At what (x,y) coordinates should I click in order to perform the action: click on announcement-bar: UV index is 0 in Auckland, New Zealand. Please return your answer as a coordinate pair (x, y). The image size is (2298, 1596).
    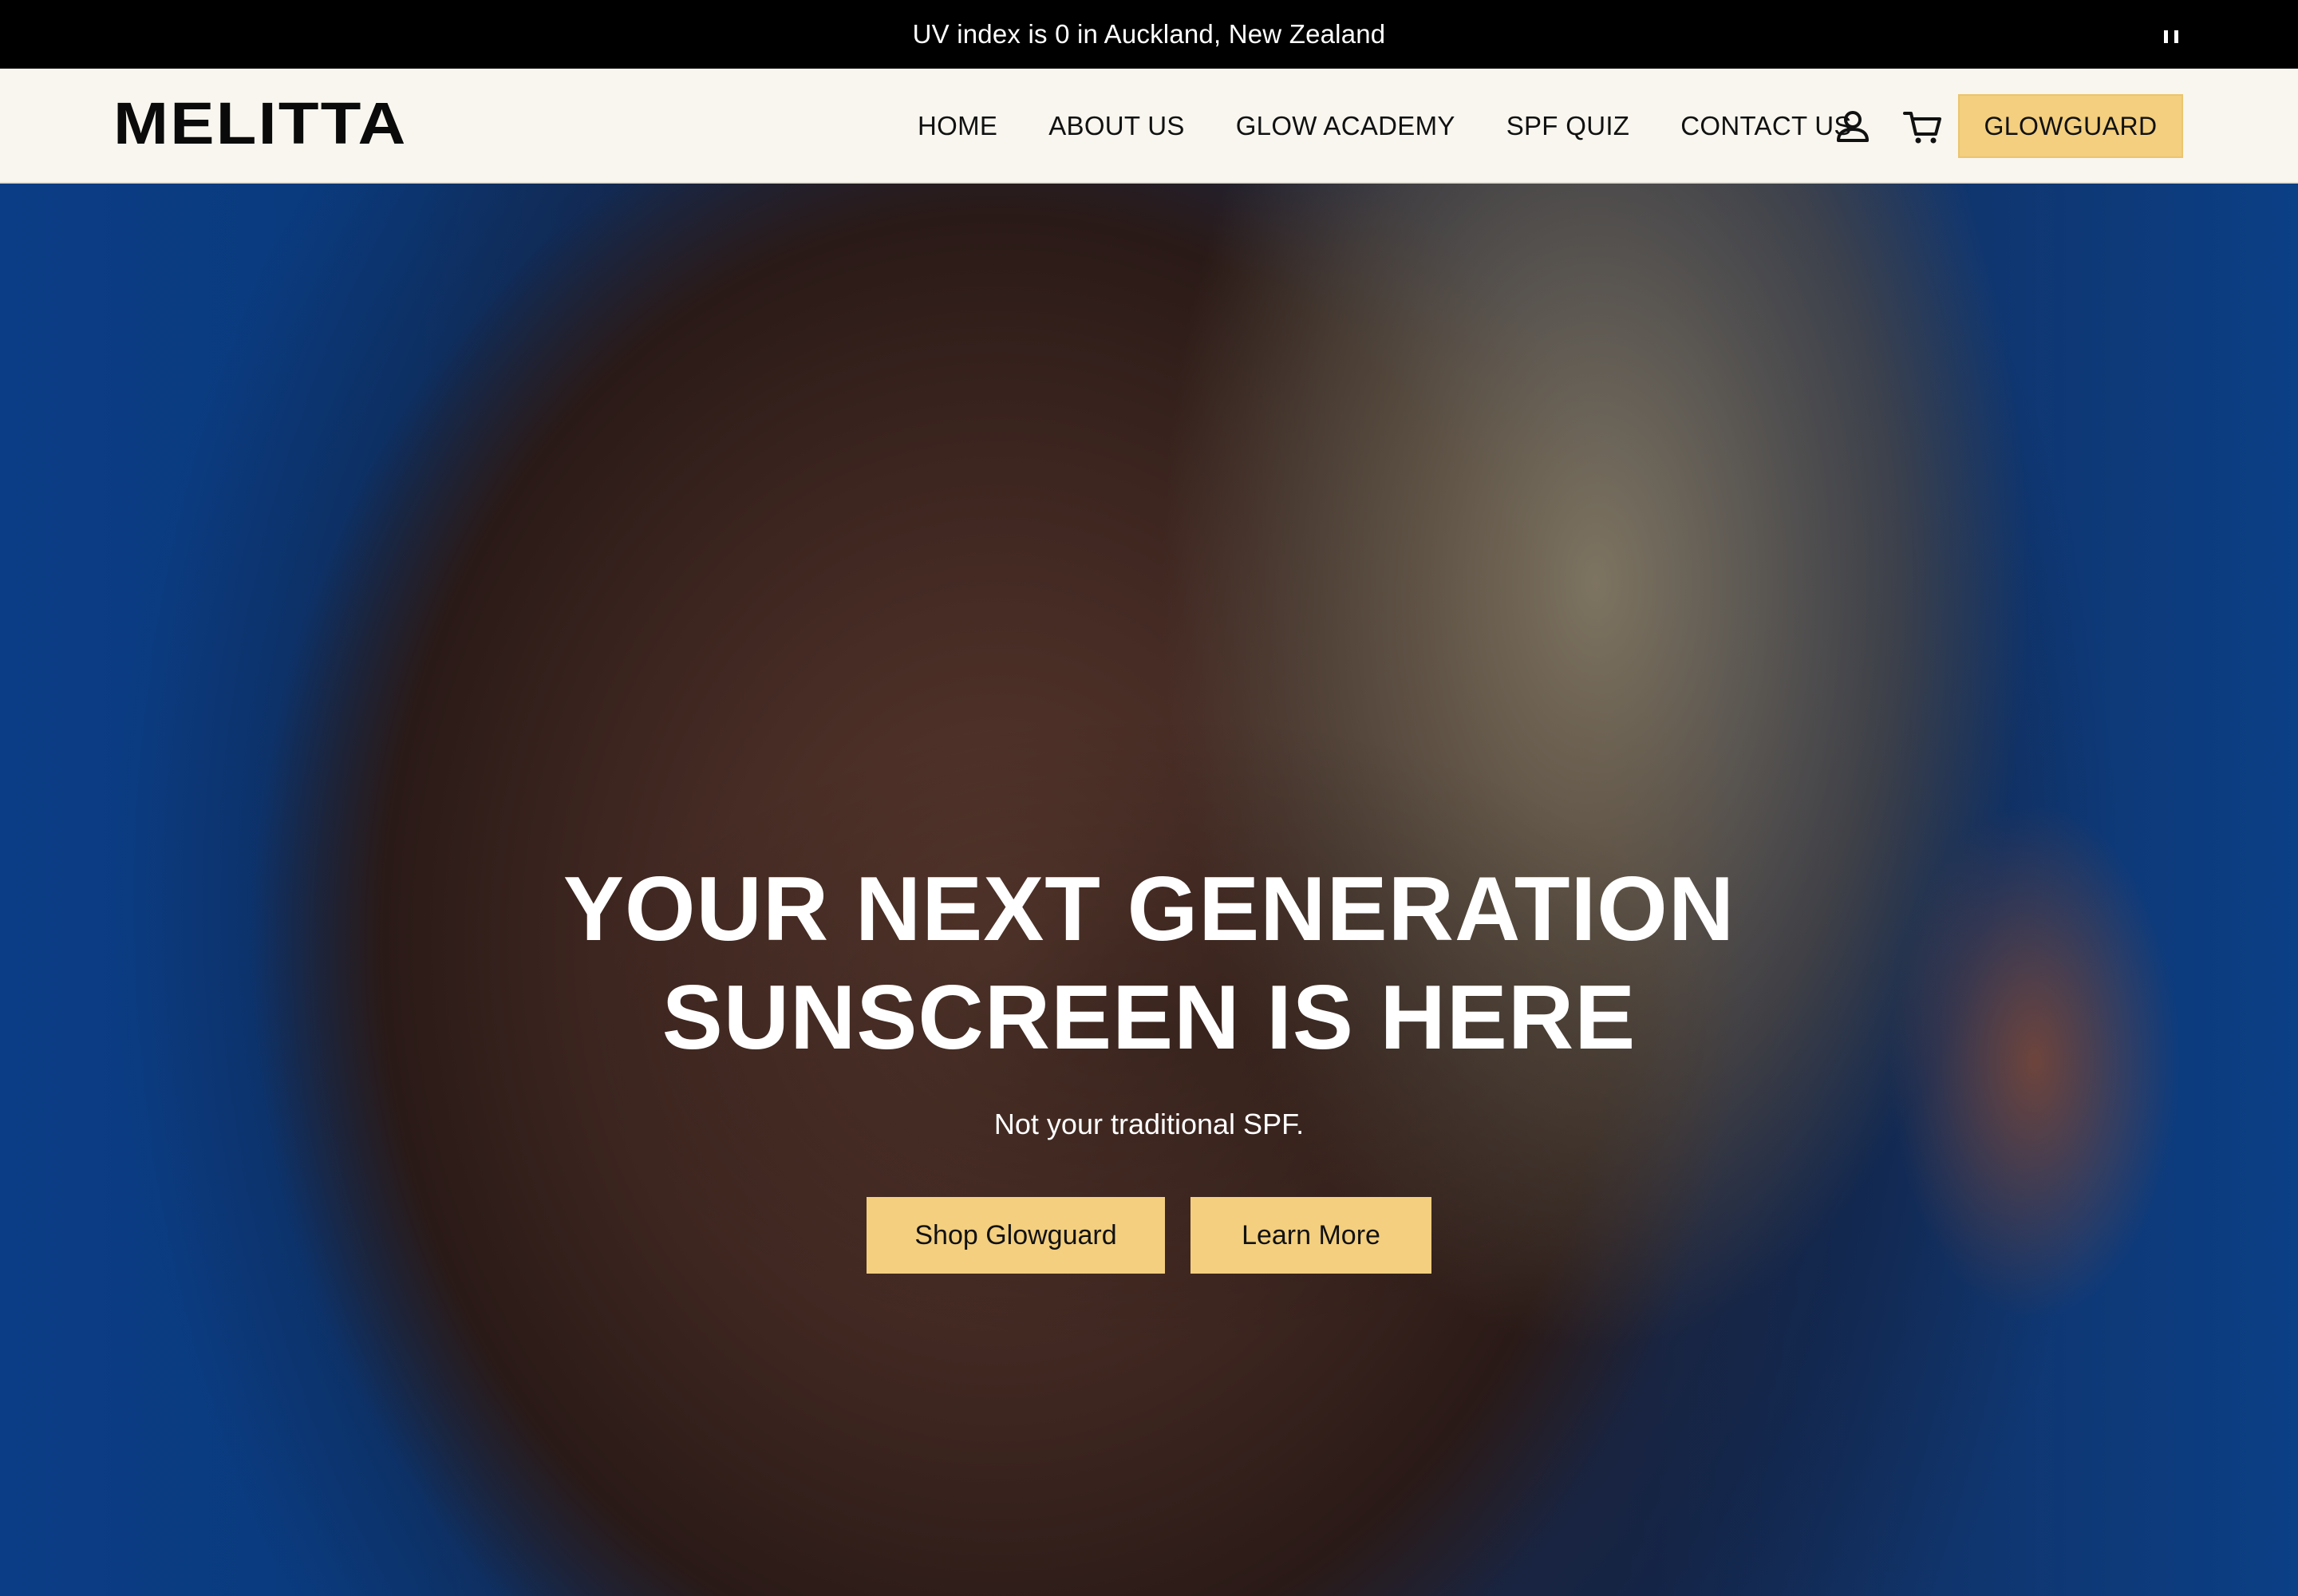
    Looking at the image, I should click on (1149, 34).